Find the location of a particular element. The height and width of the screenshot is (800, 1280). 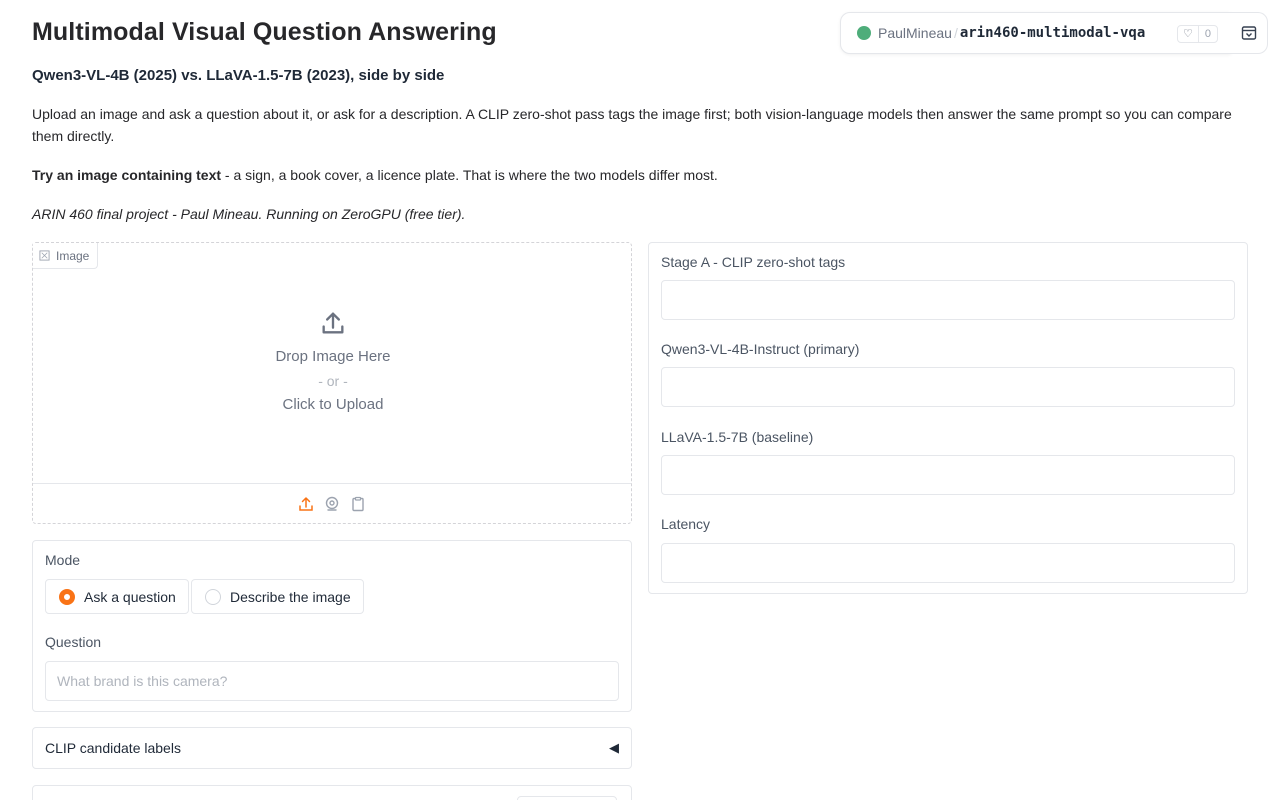

webcam-icon is located at coordinates (332, 503).